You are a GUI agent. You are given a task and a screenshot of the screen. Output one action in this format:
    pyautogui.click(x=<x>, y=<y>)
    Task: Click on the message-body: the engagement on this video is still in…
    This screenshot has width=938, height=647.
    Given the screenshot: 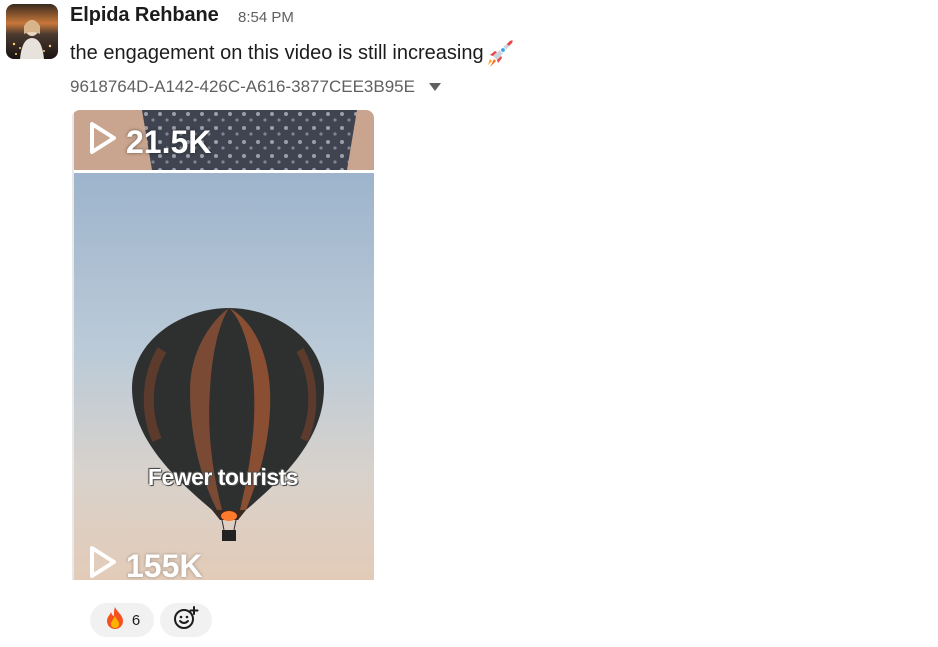 What is the action you would take?
    pyautogui.click(x=277, y=52)
    